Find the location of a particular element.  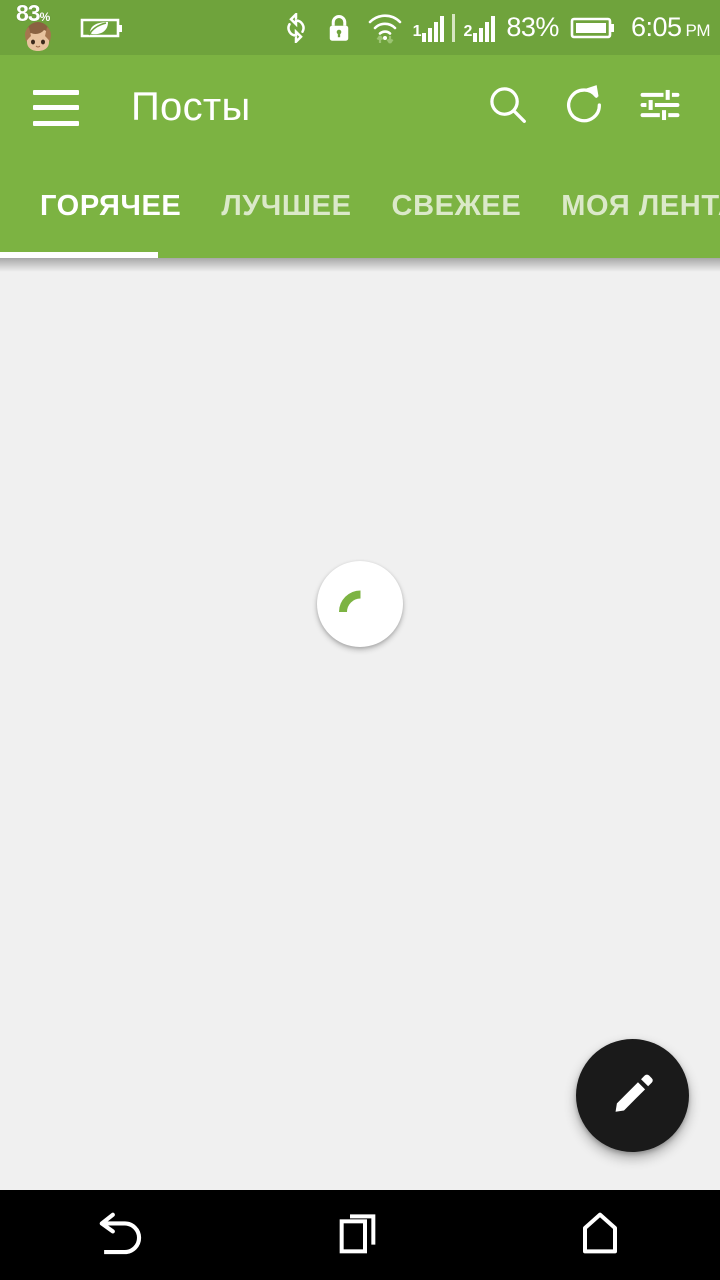

status-bar-right: 1 2 83% 6:05 PM is located at coordinates (492, 27).